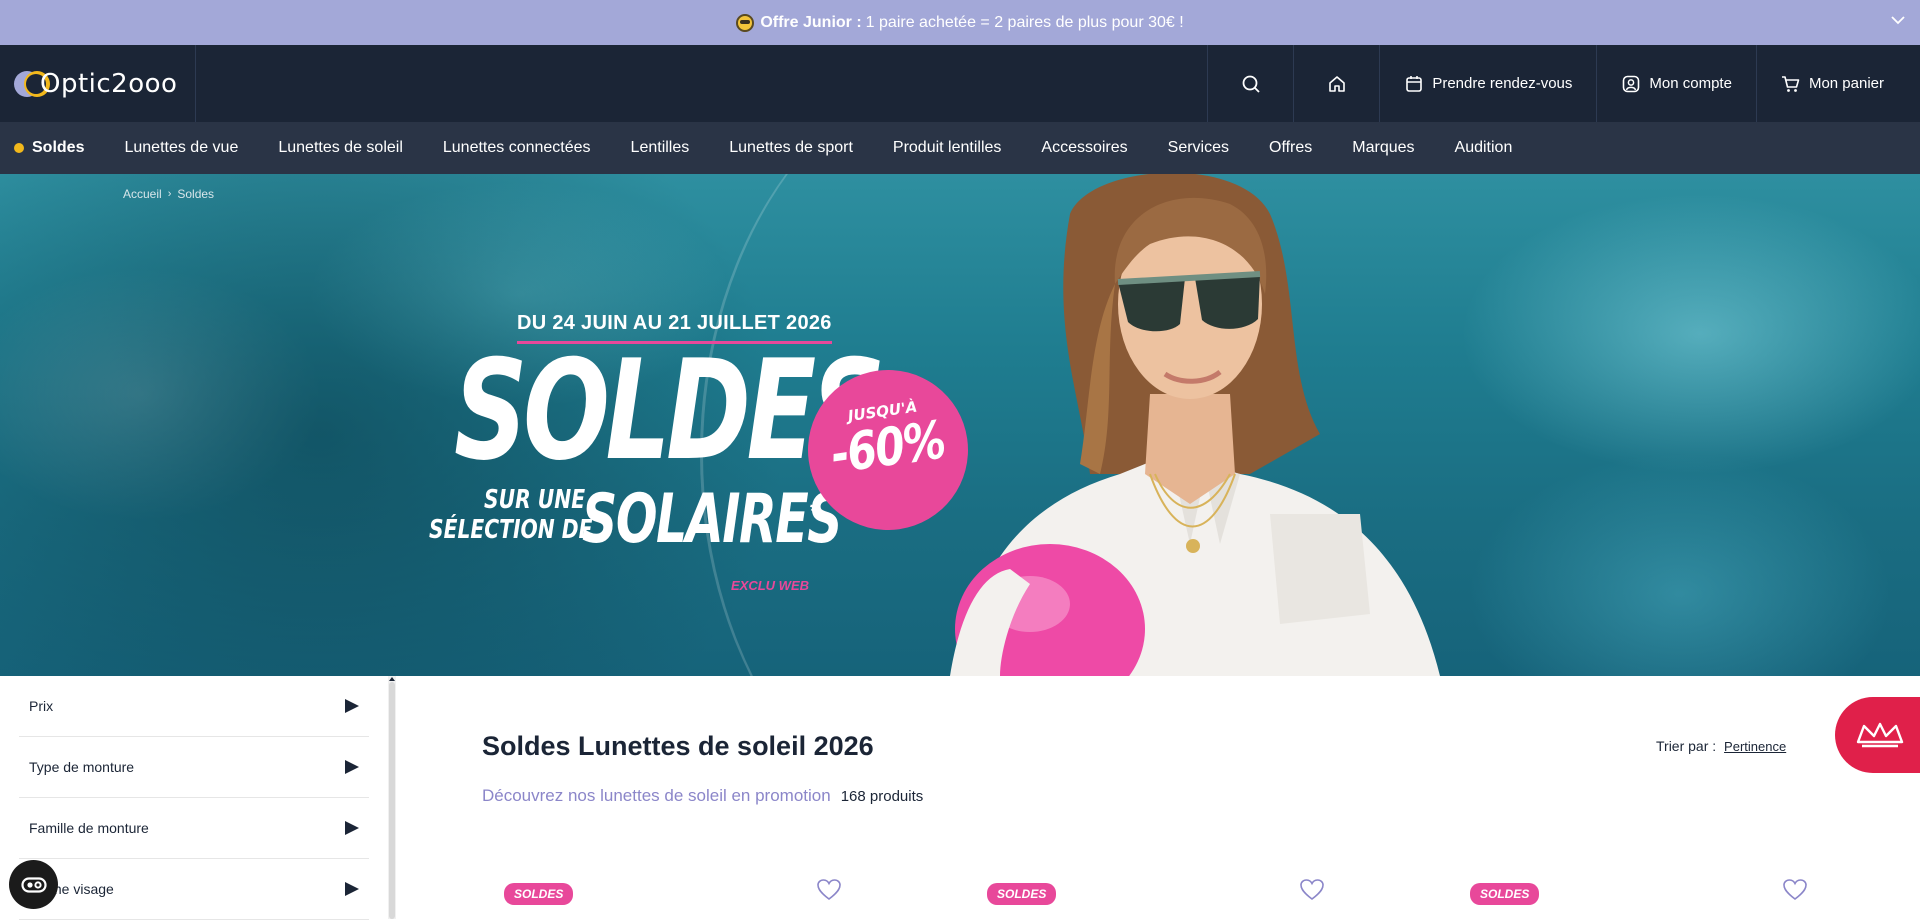  What do you see at coordinates (535, 500) in the screenshot?
I see `hero-sub-line1: SUR UNE` at bounding box center [535, 500].